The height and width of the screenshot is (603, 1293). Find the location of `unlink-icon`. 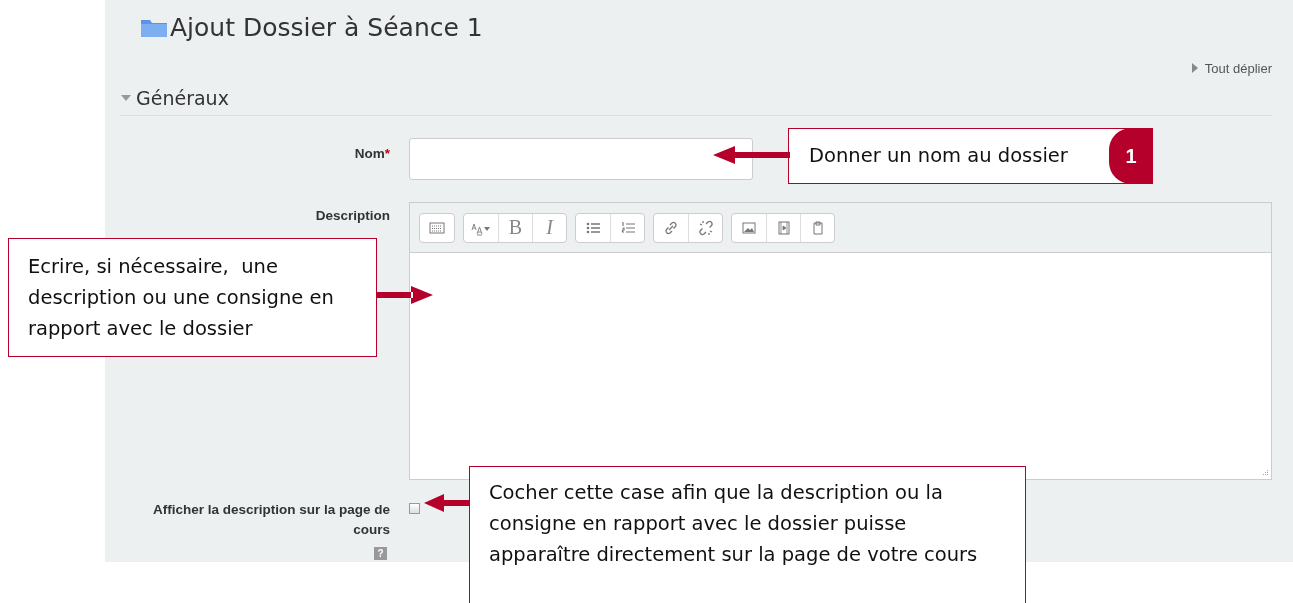

unlink-icon is located at coordinates (705, 227).